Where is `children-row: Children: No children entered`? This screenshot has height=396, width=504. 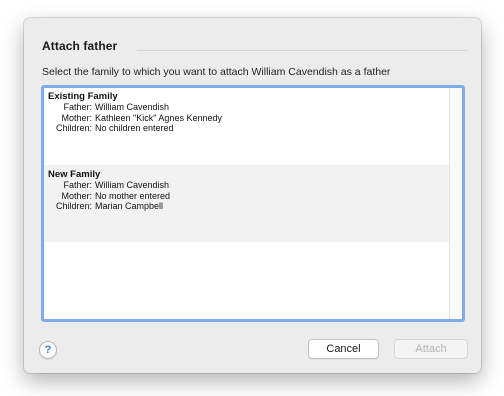
children-row: Children: No children entered is located at coordinates (248, 128).